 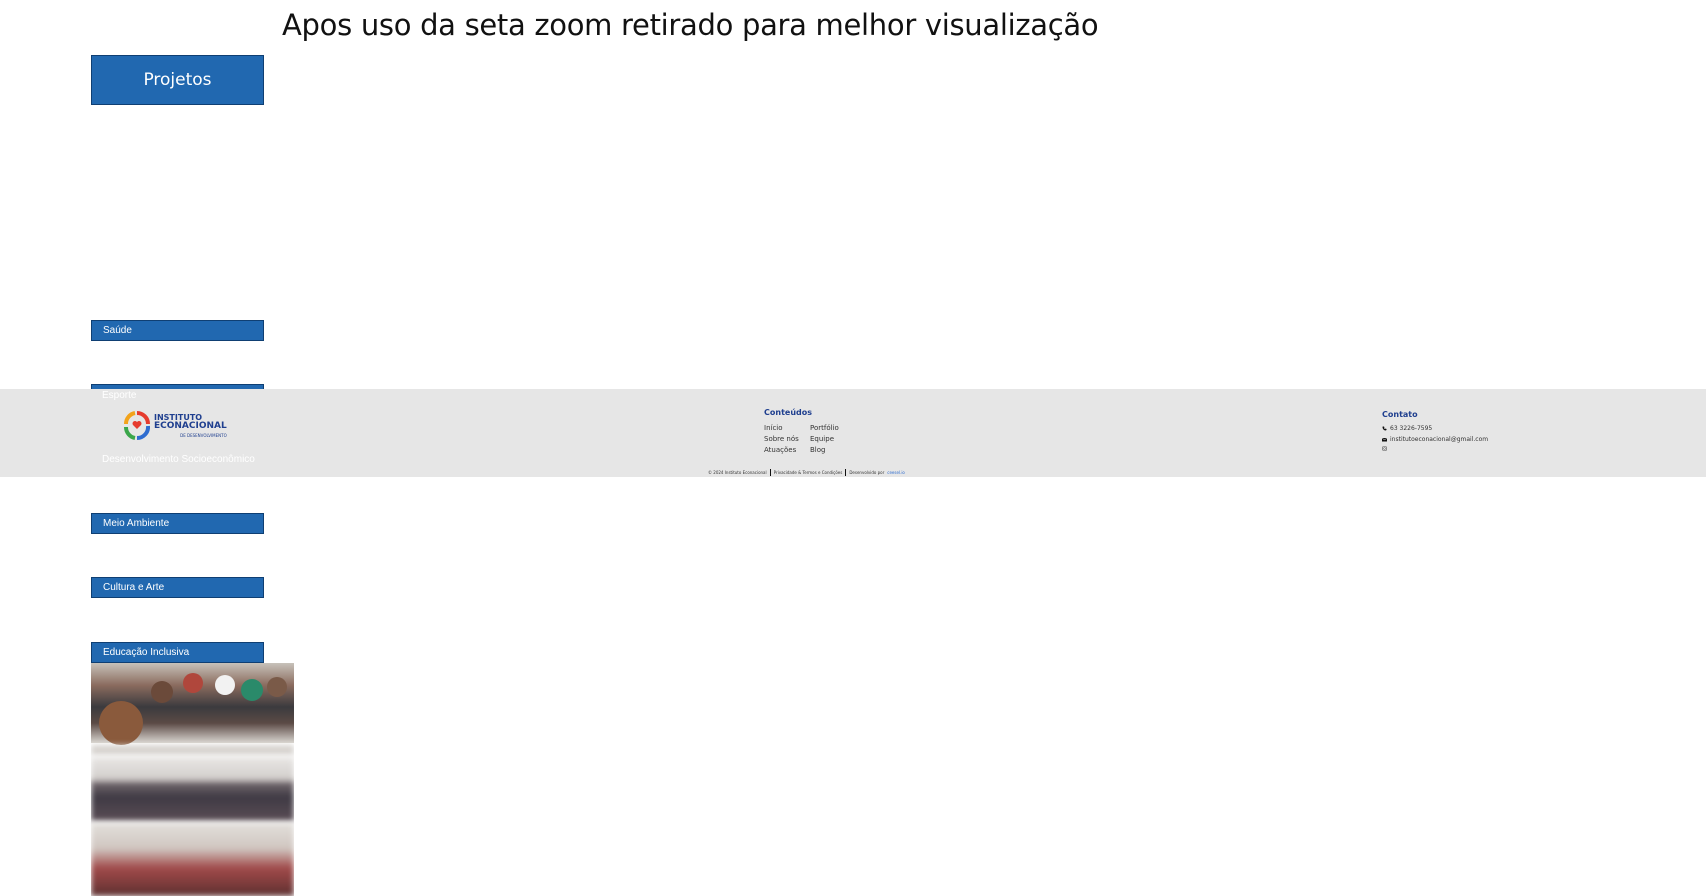 What do you see at coordinates (177, 523) in the screenshot?
I see `category-button-meio-ambiente: Meio Ambiente` at bounding box center [177, 523].